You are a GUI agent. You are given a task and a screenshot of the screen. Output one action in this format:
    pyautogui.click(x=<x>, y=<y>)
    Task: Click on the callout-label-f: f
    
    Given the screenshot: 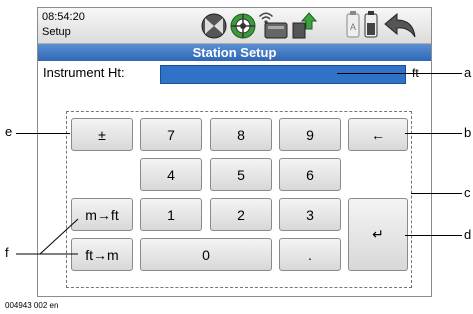 What is the action you would take?
    pyautogui.click(x=7, y=252)
    